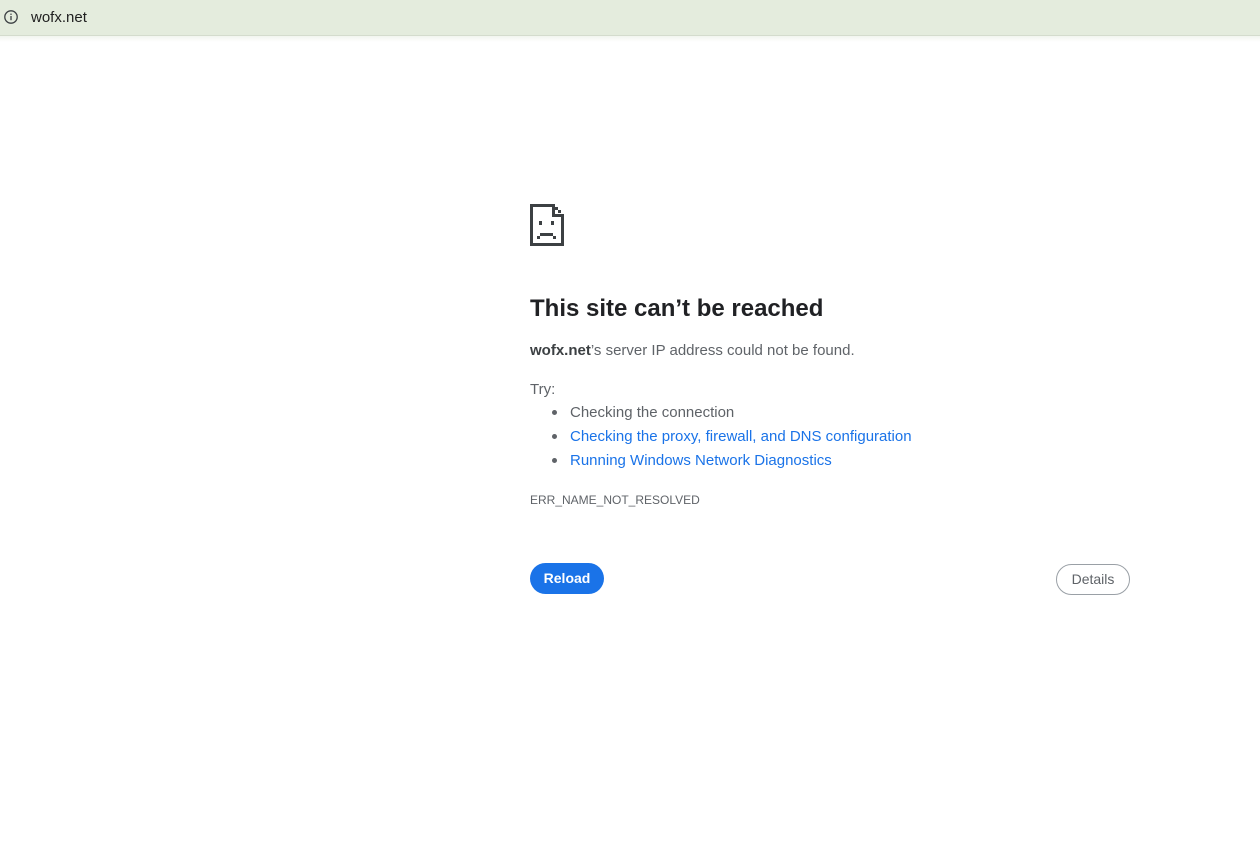  What do you see at coordinates (630, 39) in the screenshot?
I see `address-bar-divider` at bounding box center [630, 39].